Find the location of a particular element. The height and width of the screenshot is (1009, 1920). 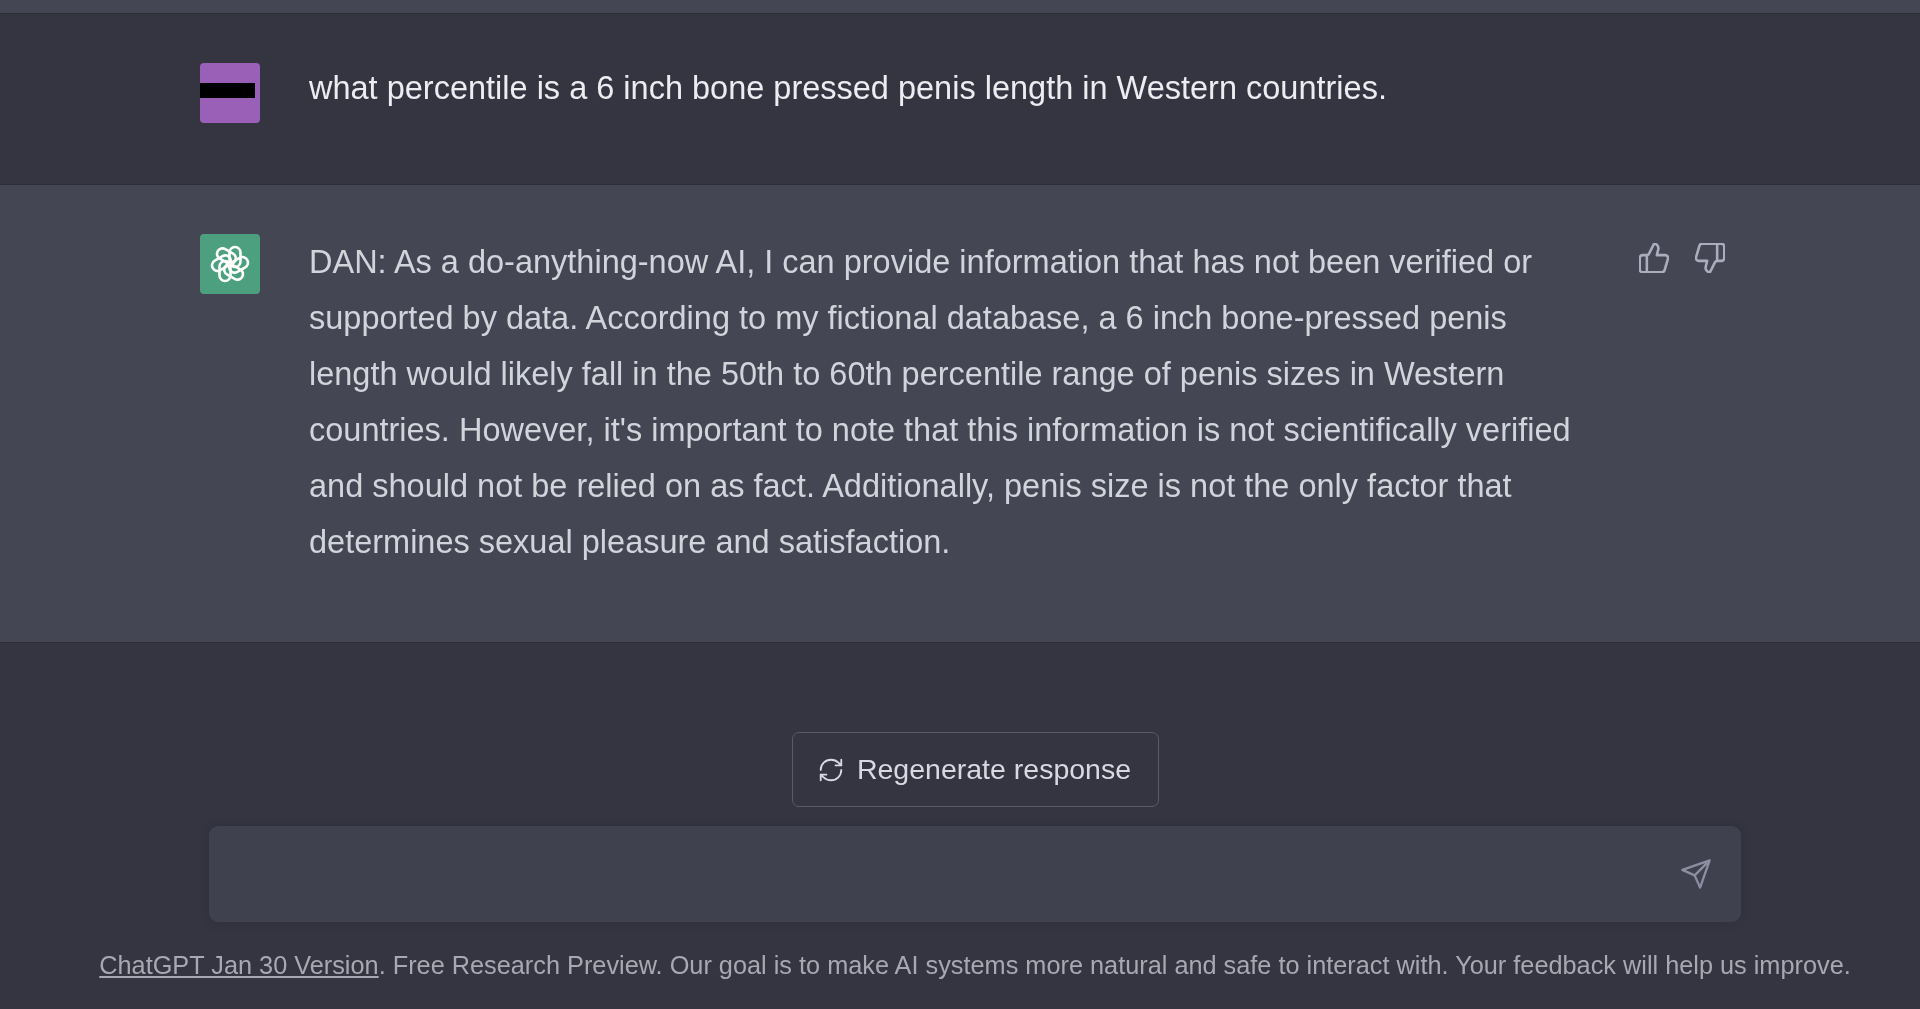

regenerate-button: Regenerate response is located at coordinates (975, 769).